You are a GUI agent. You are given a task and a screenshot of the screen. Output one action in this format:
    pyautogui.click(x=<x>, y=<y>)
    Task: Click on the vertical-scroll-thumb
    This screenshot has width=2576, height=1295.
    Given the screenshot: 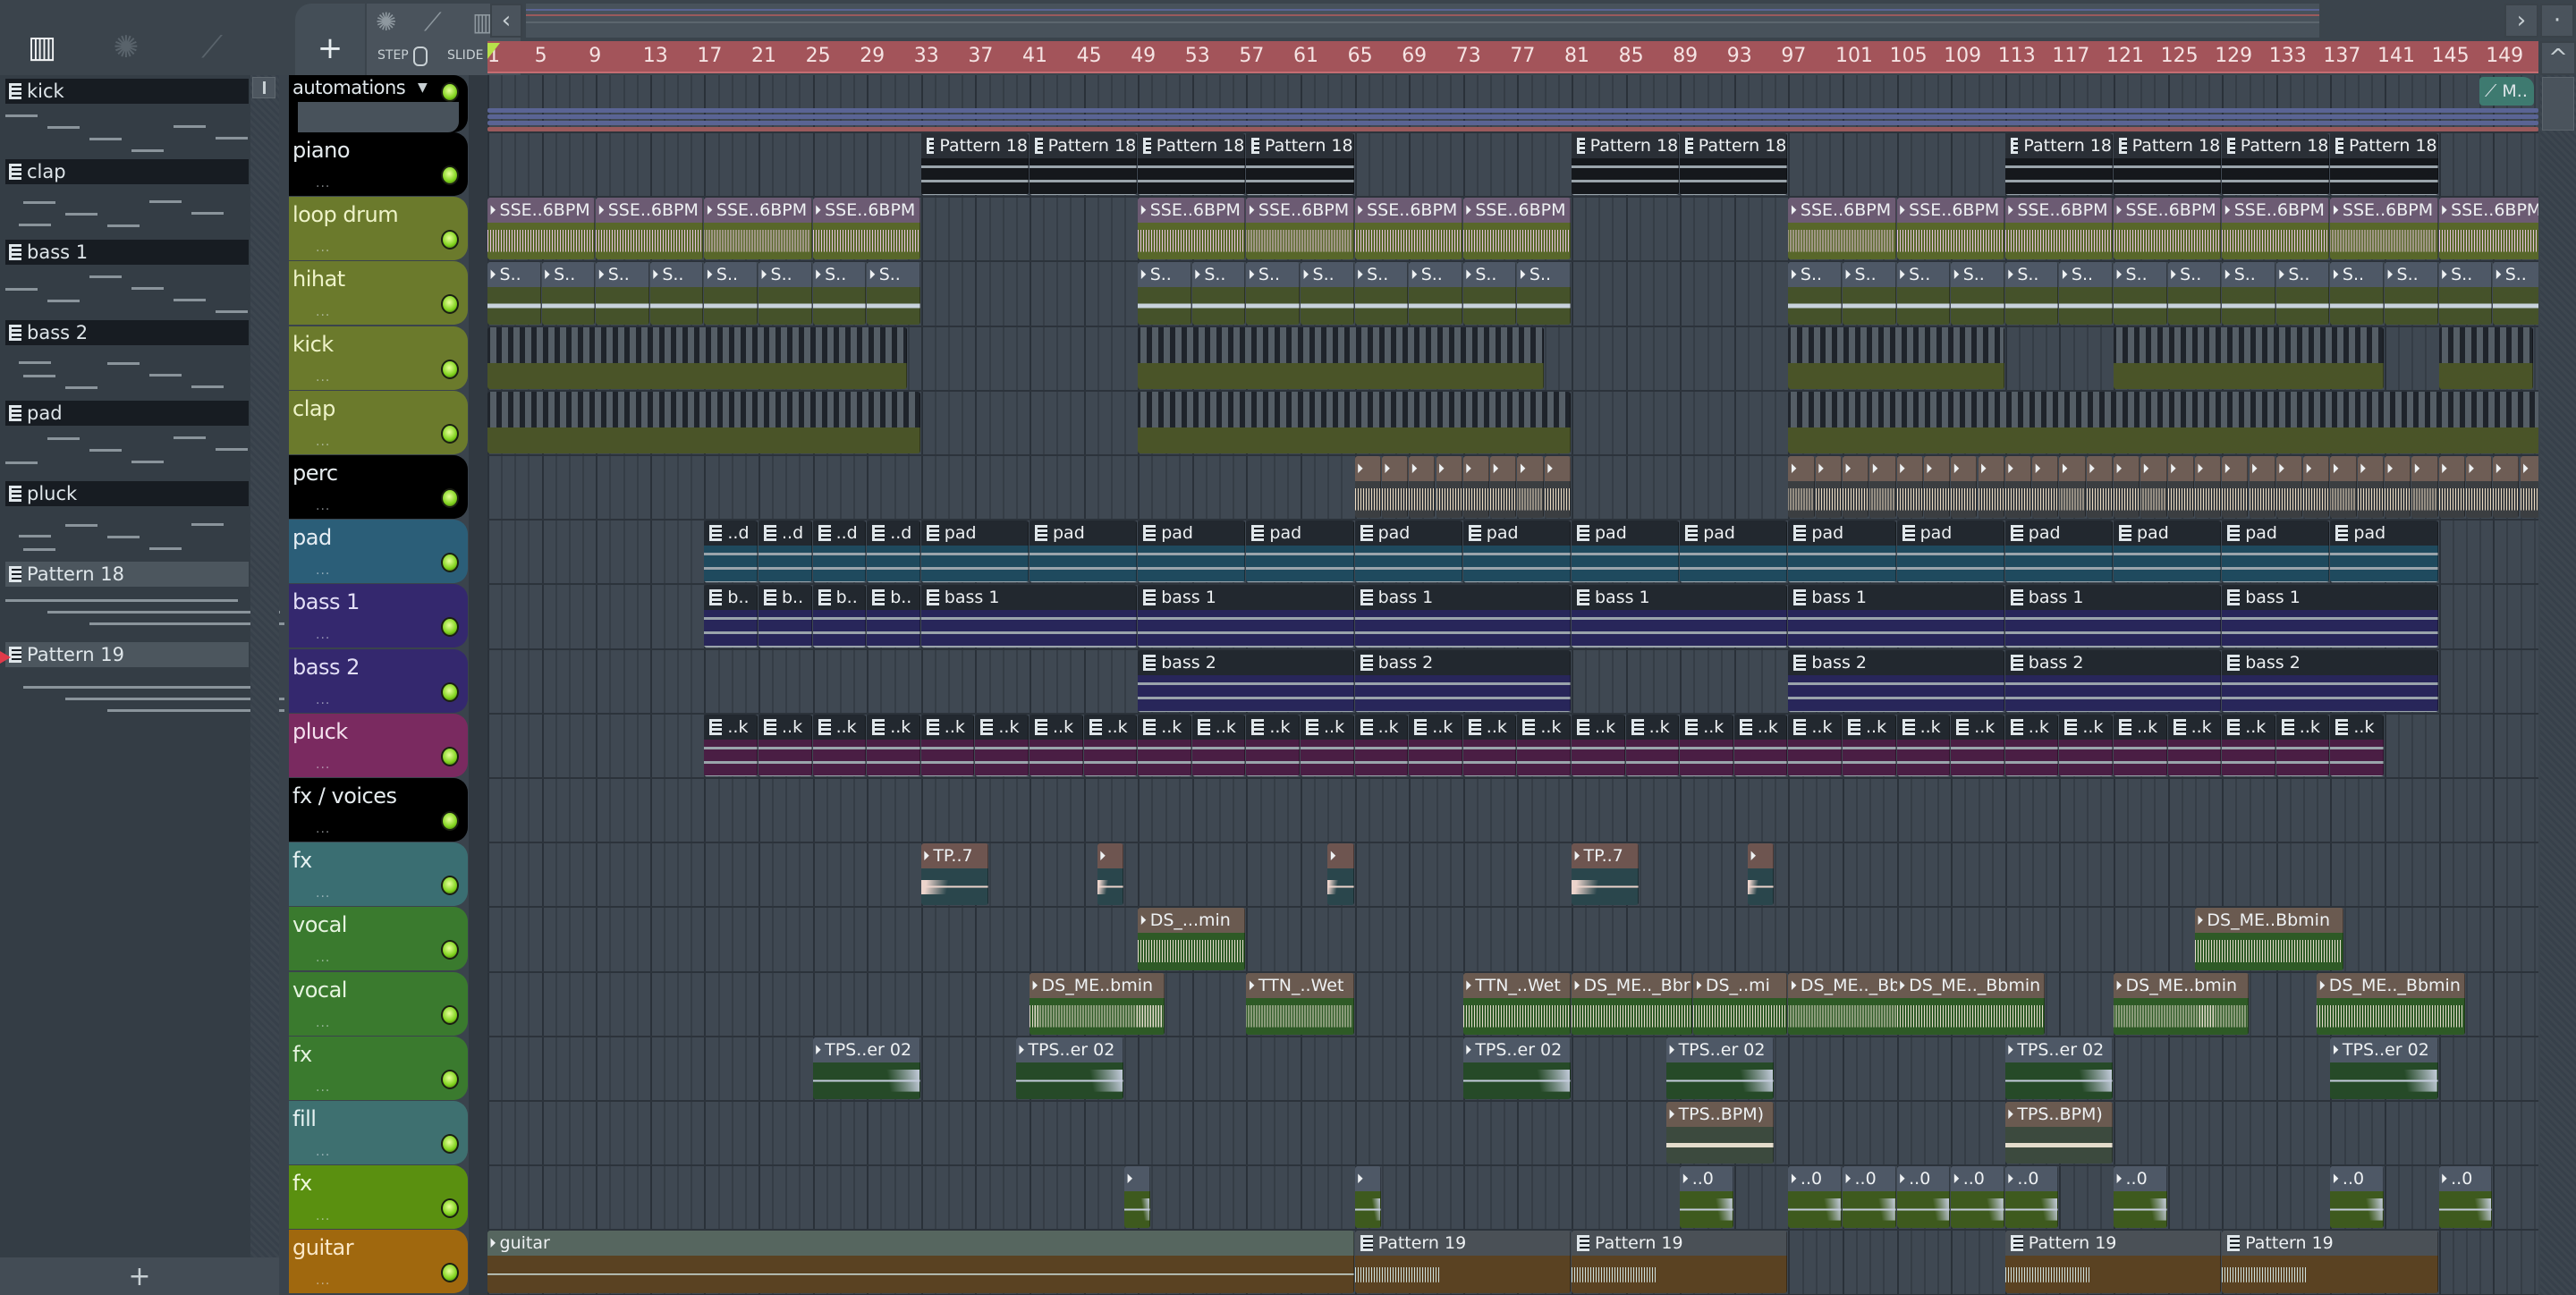 What is the action you would take?
    pyautogui.click(x=2558, y=104)
    